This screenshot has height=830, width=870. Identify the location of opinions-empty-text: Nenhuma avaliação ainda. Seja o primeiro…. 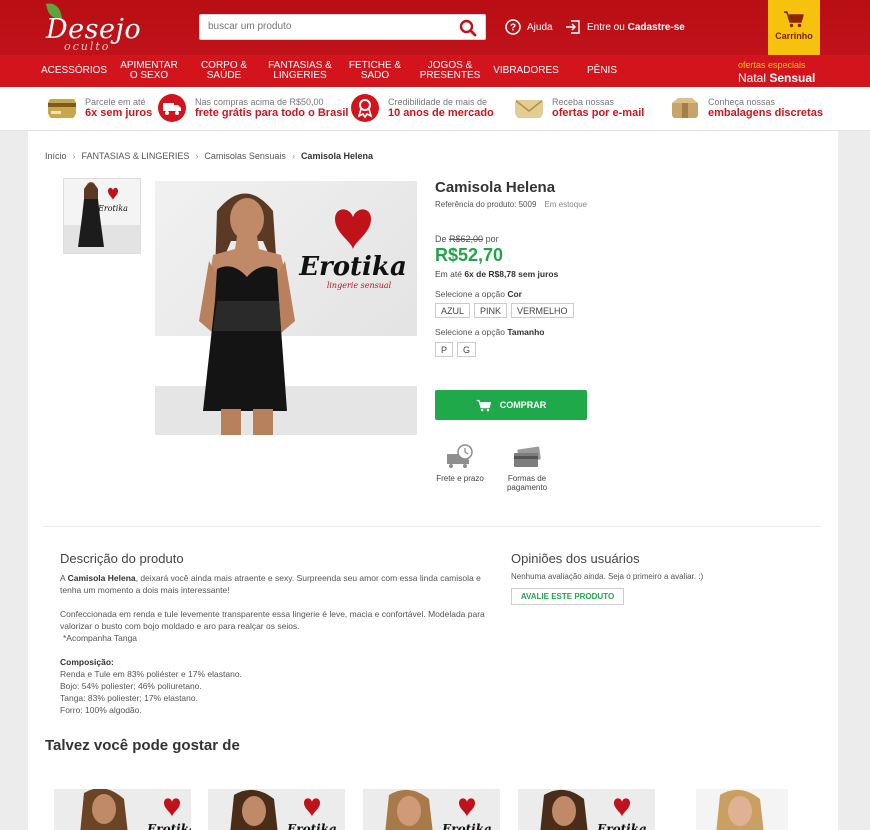
(607, 576).